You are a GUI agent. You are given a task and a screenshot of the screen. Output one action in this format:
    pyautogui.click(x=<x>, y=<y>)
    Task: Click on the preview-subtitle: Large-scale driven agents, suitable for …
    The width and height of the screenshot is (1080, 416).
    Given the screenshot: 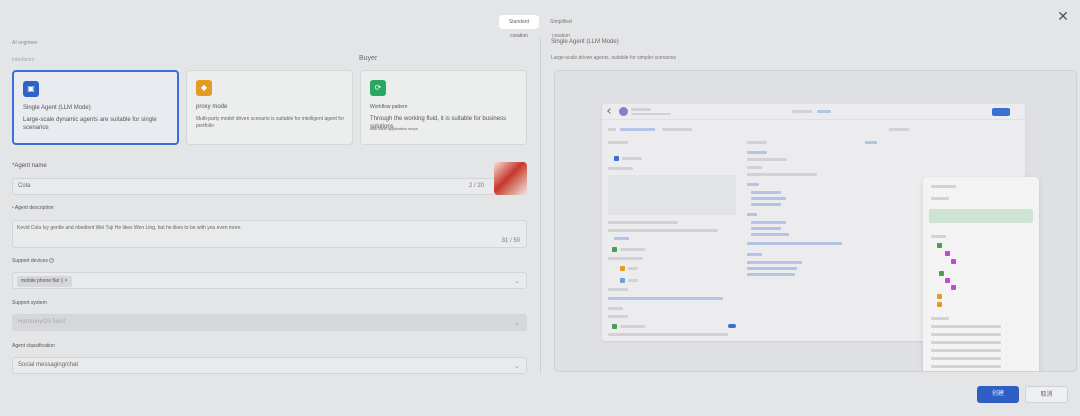 What is the action you would take?
    pyautogui.click(x=614, y=58)
    